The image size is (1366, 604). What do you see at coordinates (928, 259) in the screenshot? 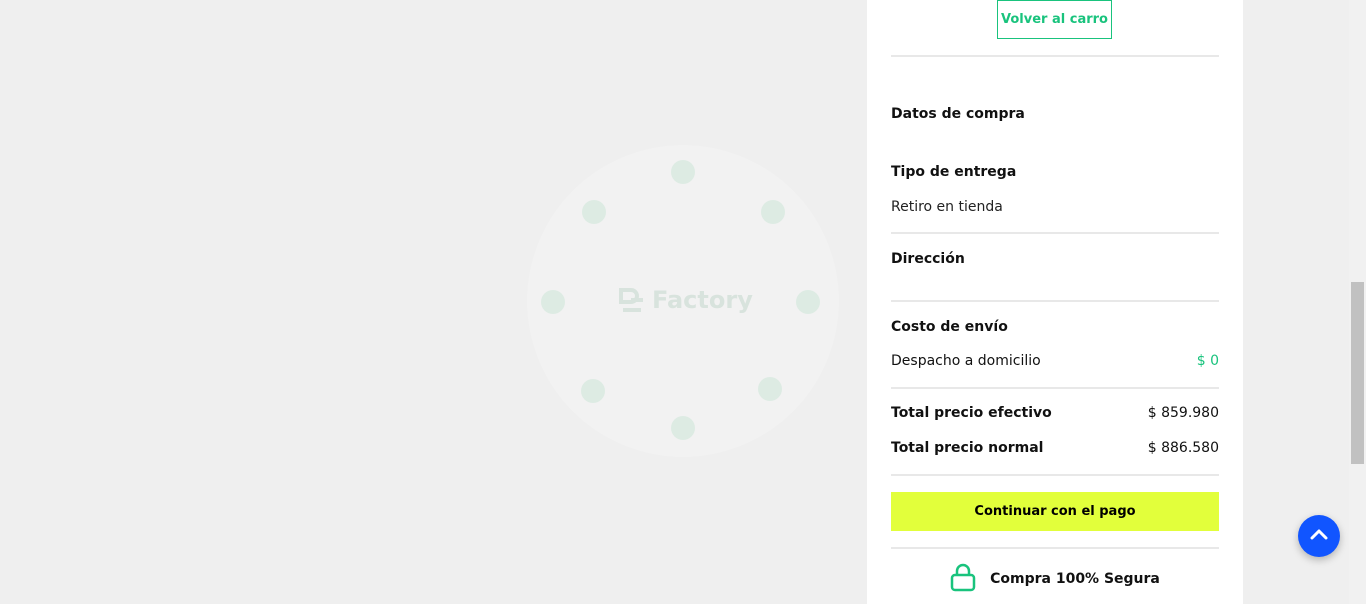
I see `address-heading: Dirección` at bounding box center [928, 259].